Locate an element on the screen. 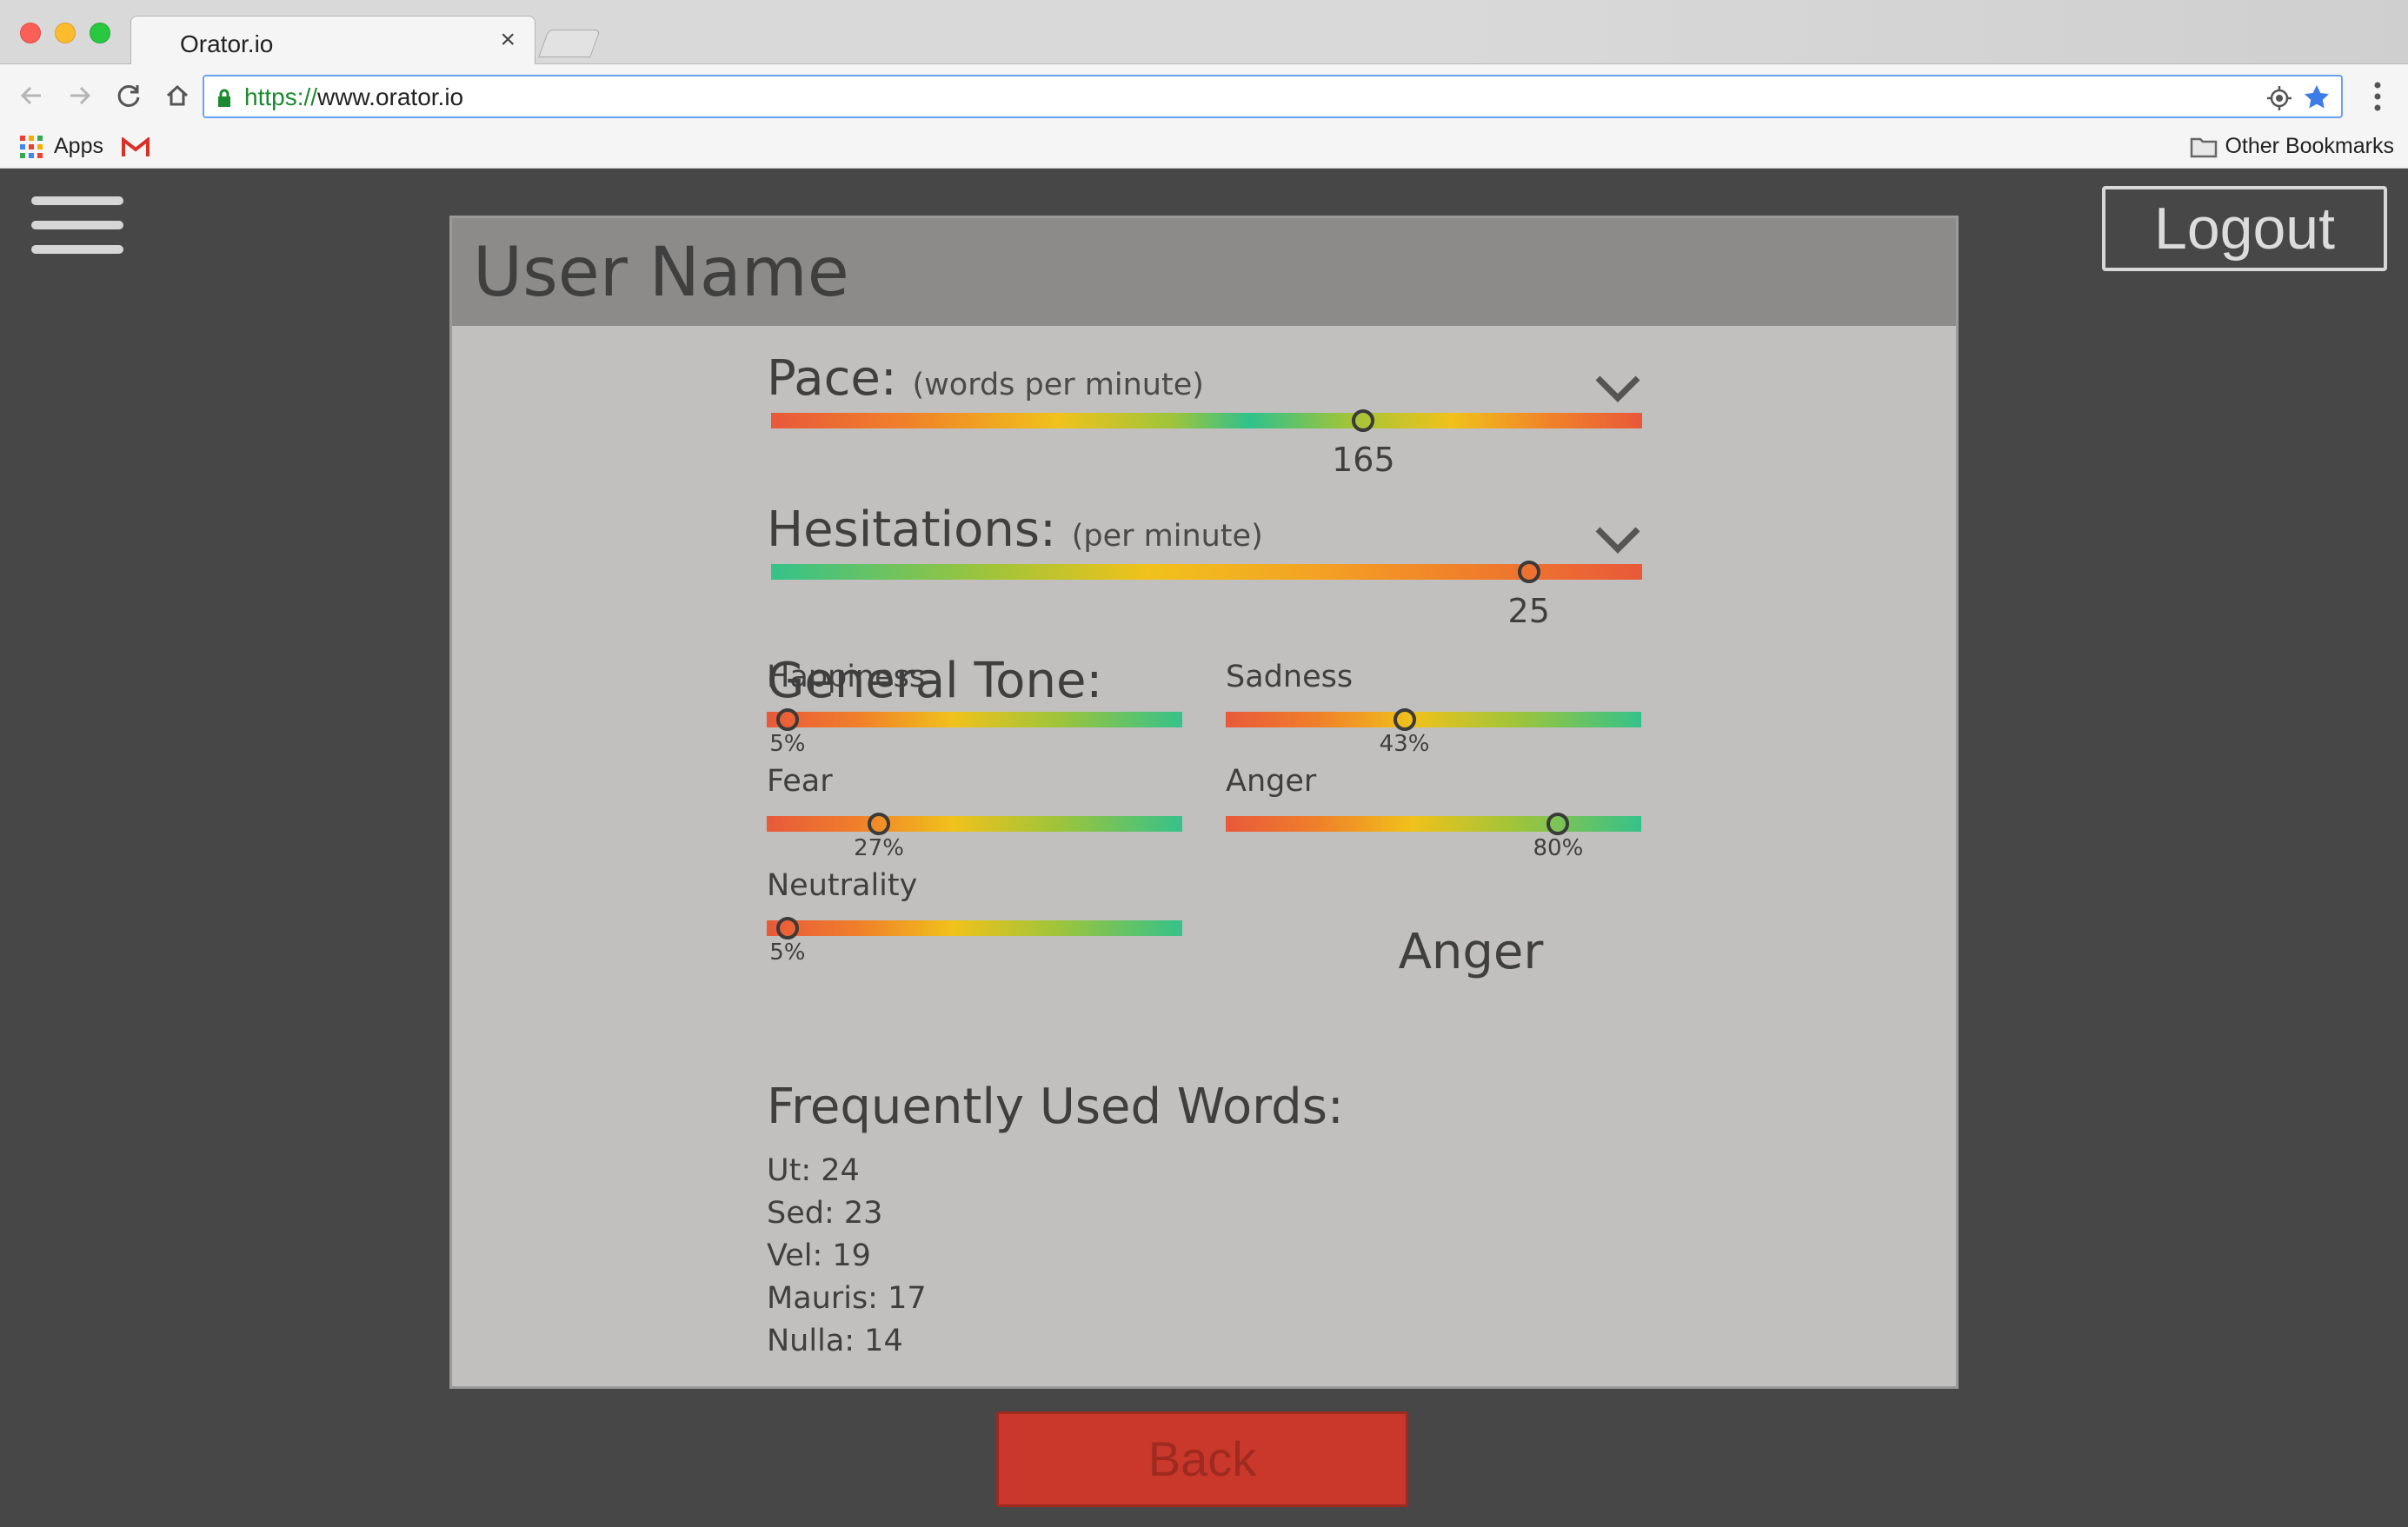 The width and height of the screenshot is (2408, 1527). pace-subtitle: (words per minute) is located at coordinates (1058, 385).